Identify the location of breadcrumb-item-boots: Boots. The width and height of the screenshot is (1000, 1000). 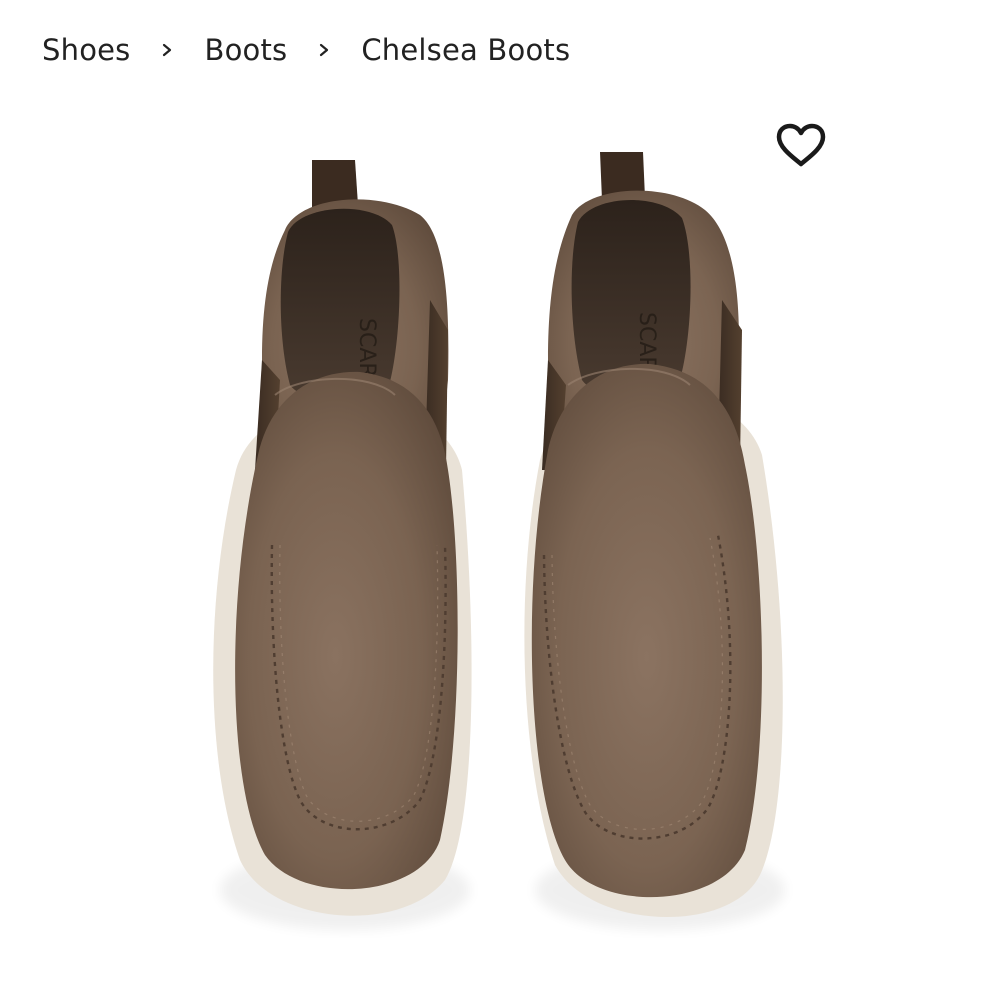
(245, 50).